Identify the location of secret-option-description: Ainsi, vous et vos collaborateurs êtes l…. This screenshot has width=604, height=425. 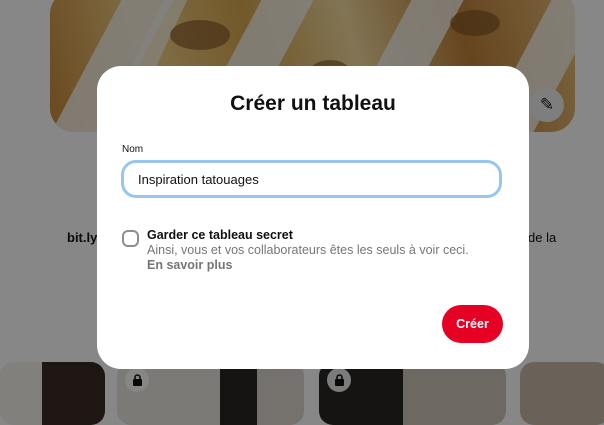
(308, 250).